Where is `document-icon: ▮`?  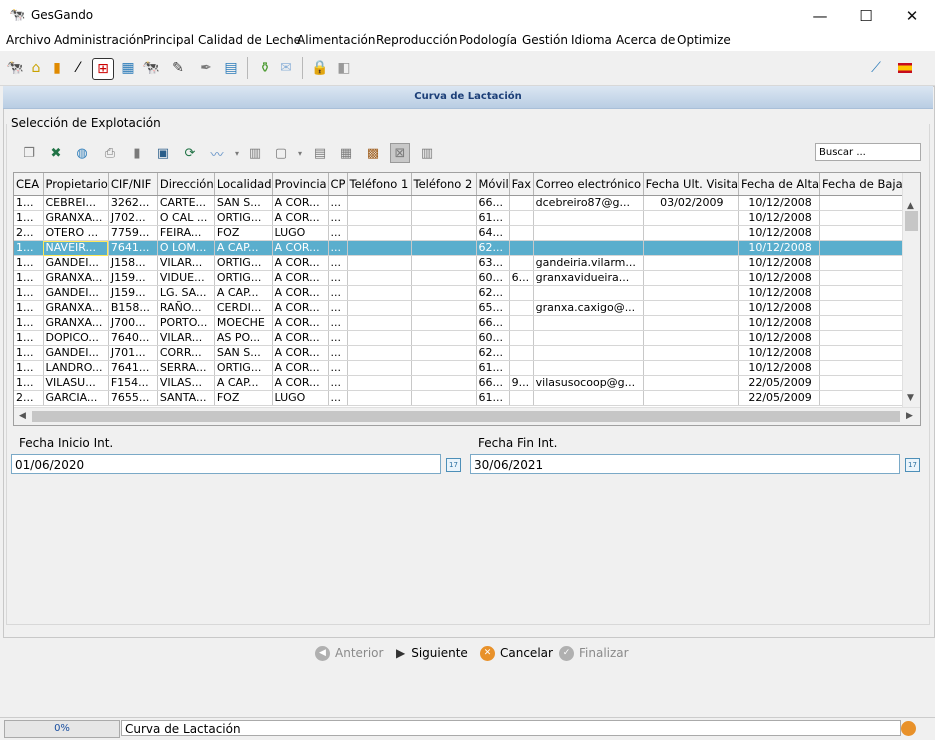 document-icon: ▮ is located at coordinates (137, 153).